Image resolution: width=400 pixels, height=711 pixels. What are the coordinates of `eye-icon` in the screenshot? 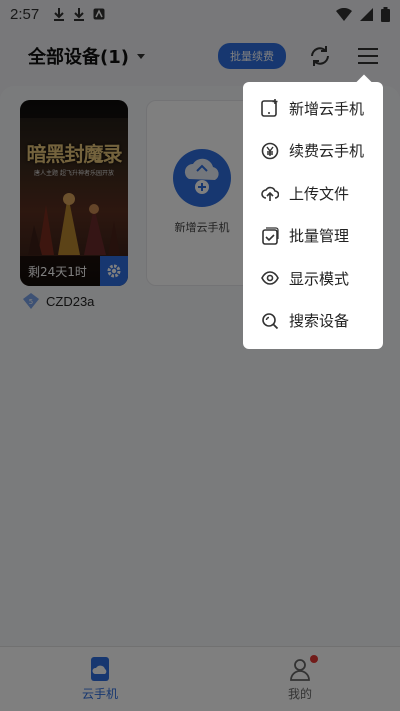 It's located at (270, 278).